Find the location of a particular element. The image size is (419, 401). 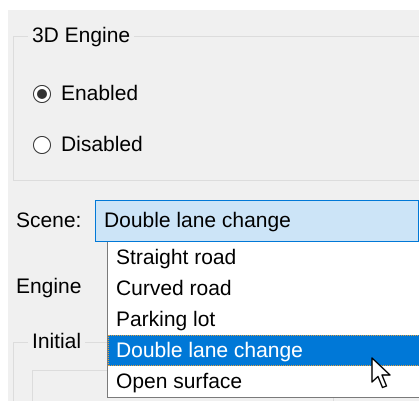

scene-label: Scene: is located at coordinates (48, 221).